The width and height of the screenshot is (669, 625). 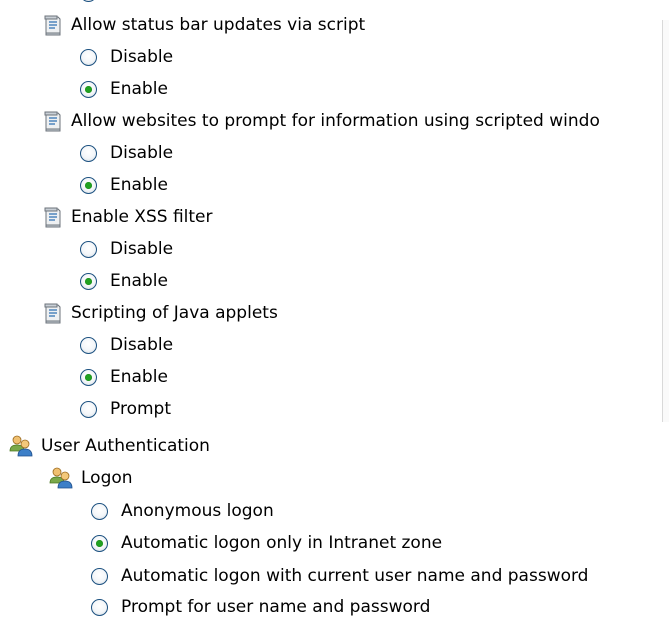 I want to click on option-label: Anonymous logon, so click(x=197, y=510).